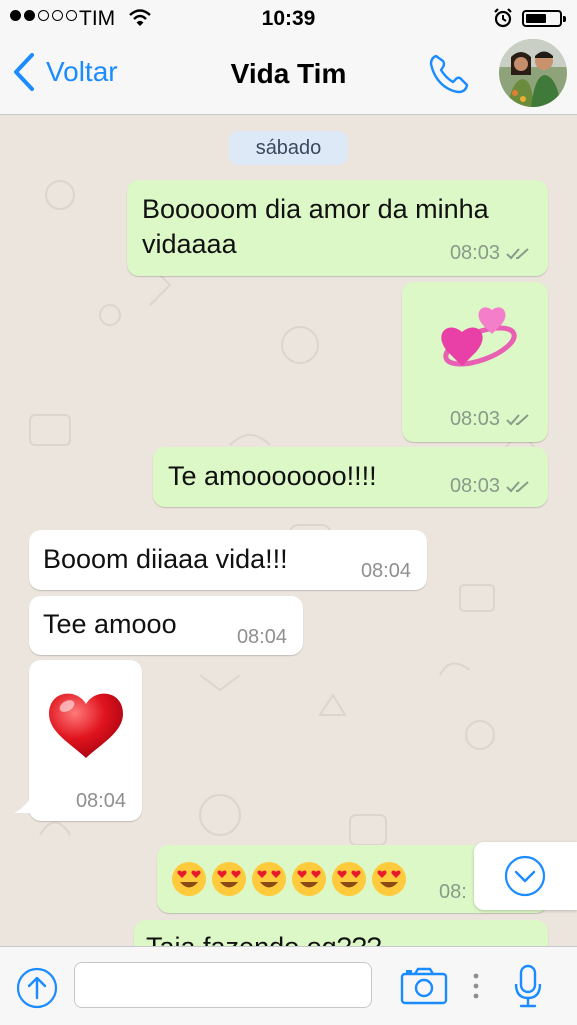 Image resolution: width=577 pixels, height=1025 pixels. I want to click on chat-header: Voltar Vida Tim, so click(288, 76).